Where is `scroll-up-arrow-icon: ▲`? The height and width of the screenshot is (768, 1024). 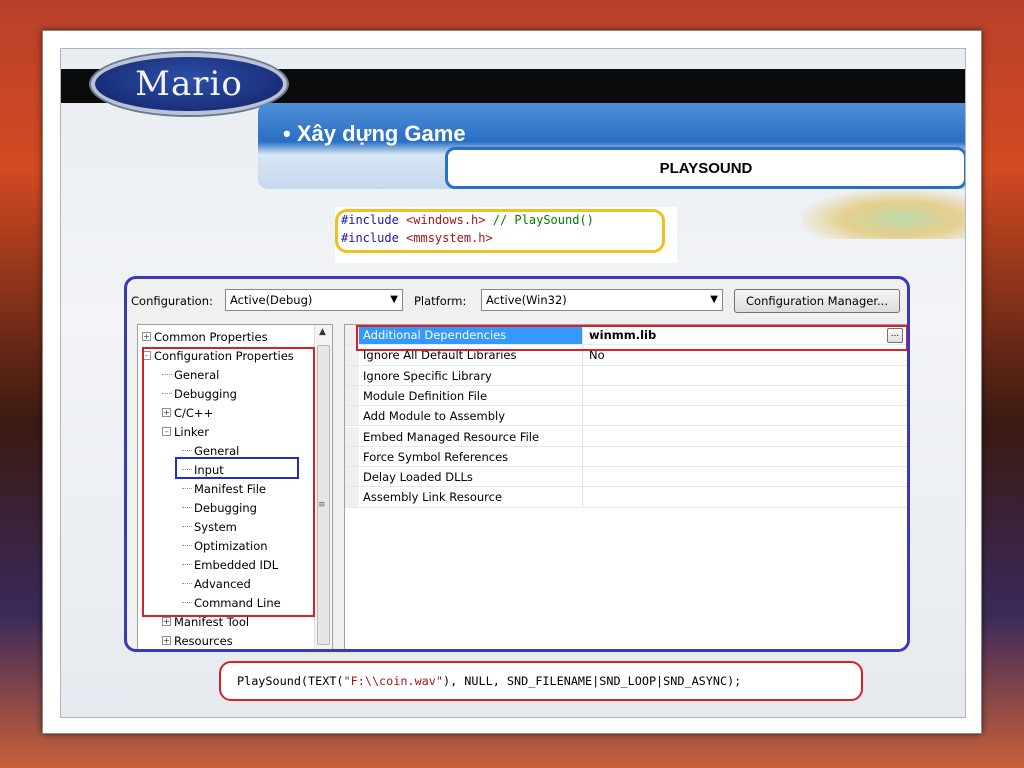
scroll-up-arrow-icon: ▲ is located at coordinates (322, 332).